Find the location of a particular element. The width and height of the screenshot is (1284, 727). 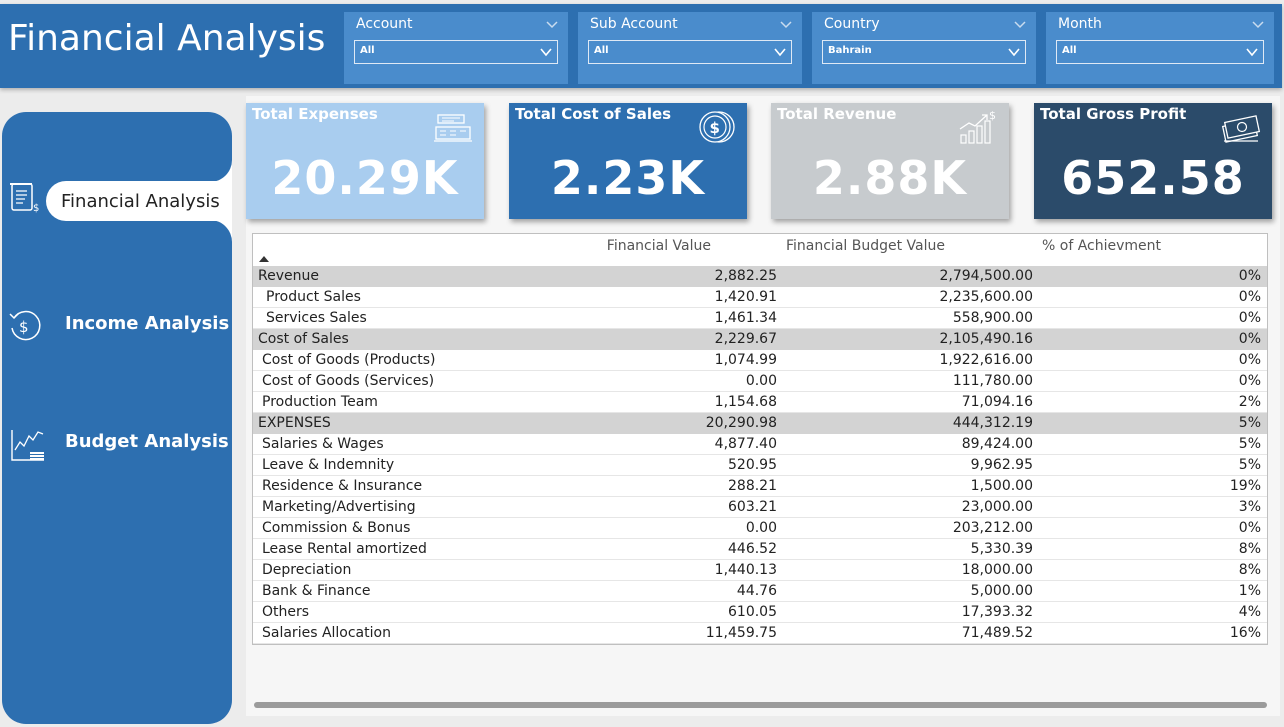

table-group-row: EXPENSES 20,290.98 444,312.19 5% is located at coordinates (760, 423).